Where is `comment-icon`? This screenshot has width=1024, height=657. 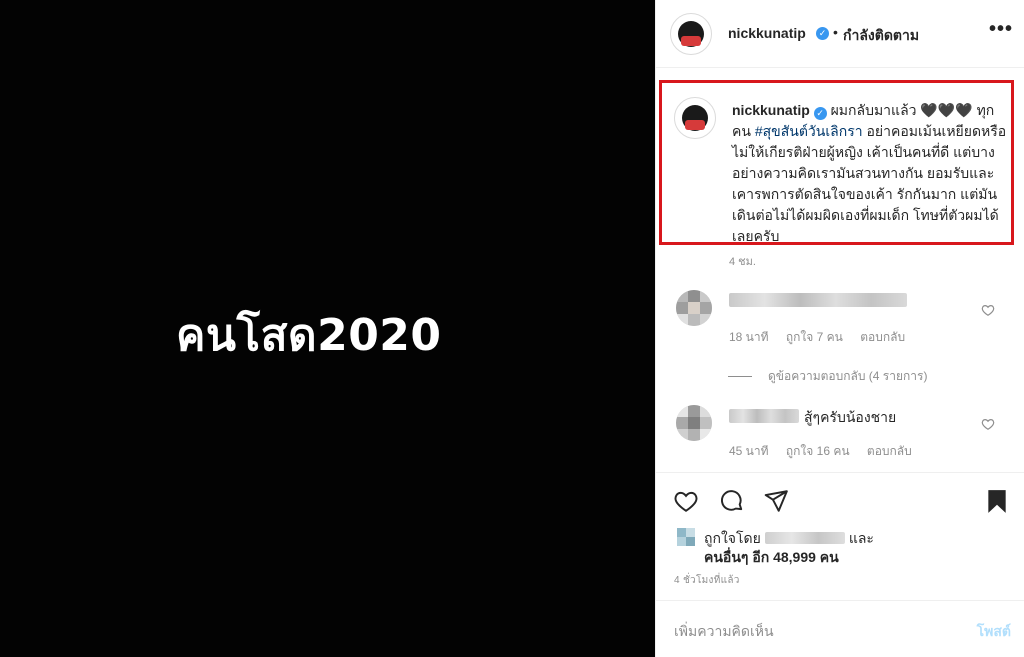 comment-icon is located at coordinates (732, 501).